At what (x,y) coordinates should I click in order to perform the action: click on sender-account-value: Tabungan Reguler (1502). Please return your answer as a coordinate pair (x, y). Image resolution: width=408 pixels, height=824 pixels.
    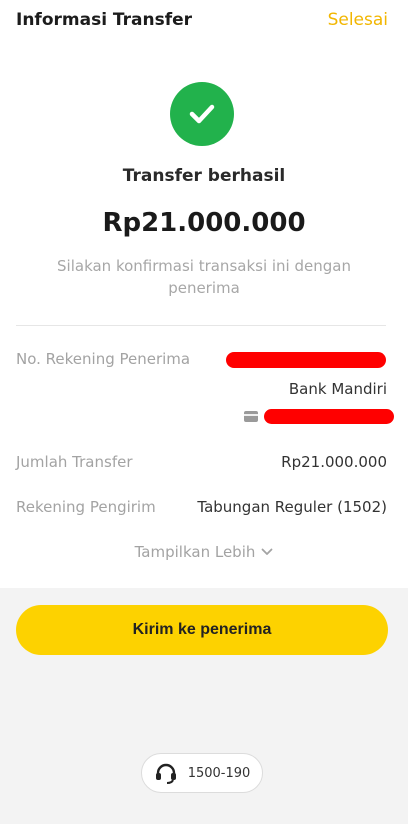
    Looking at the image, I should click on (292, 507).